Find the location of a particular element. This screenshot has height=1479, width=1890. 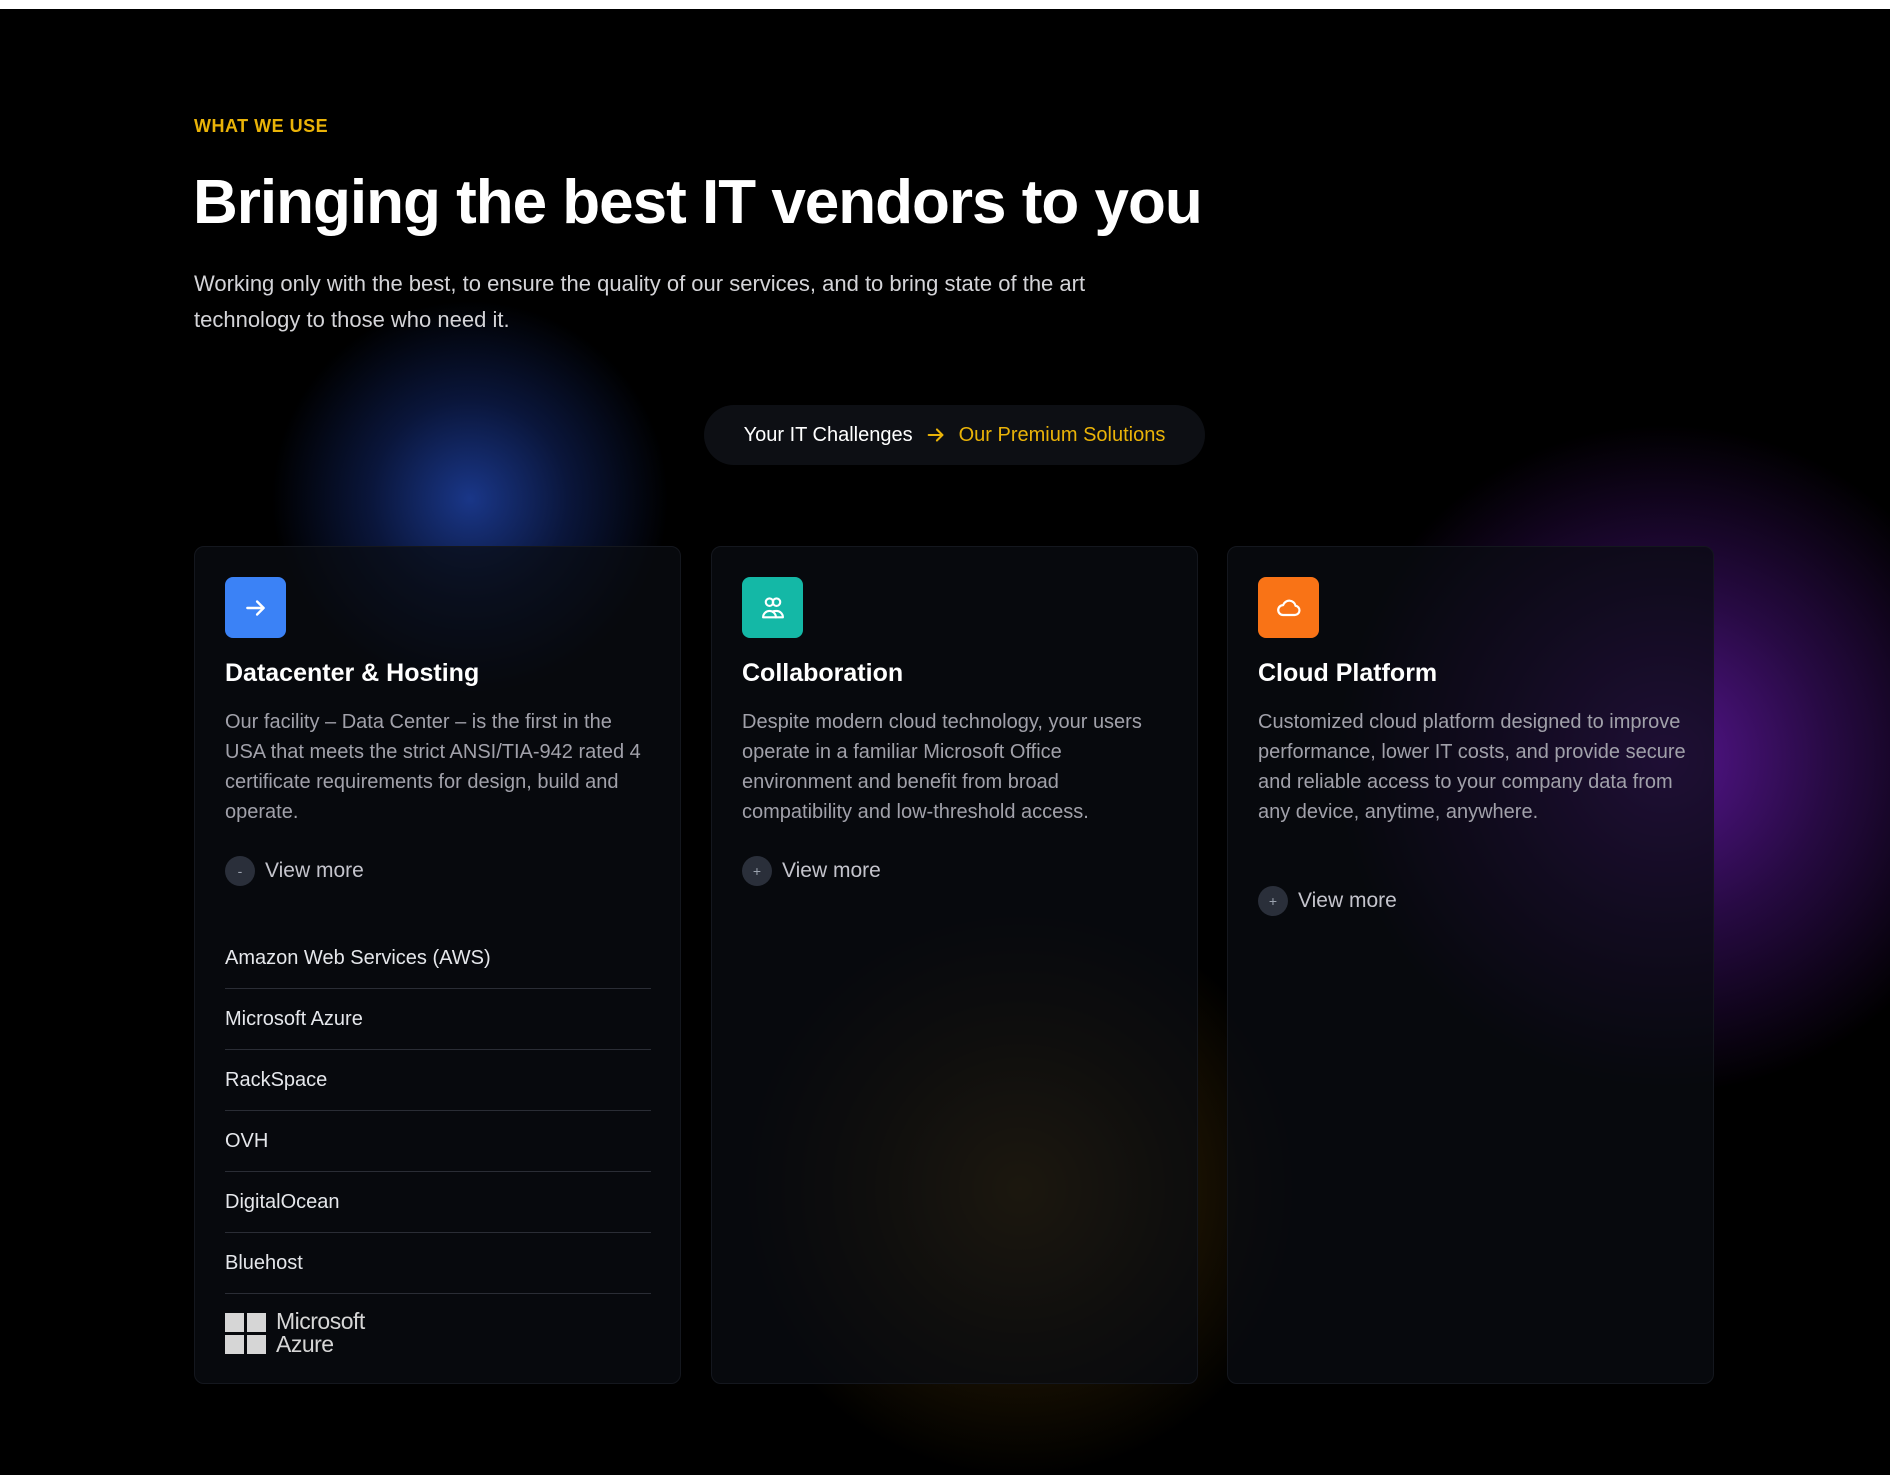

microsoft-azure-logo: Microsoft Azure is located at coordinates (295, 1333).